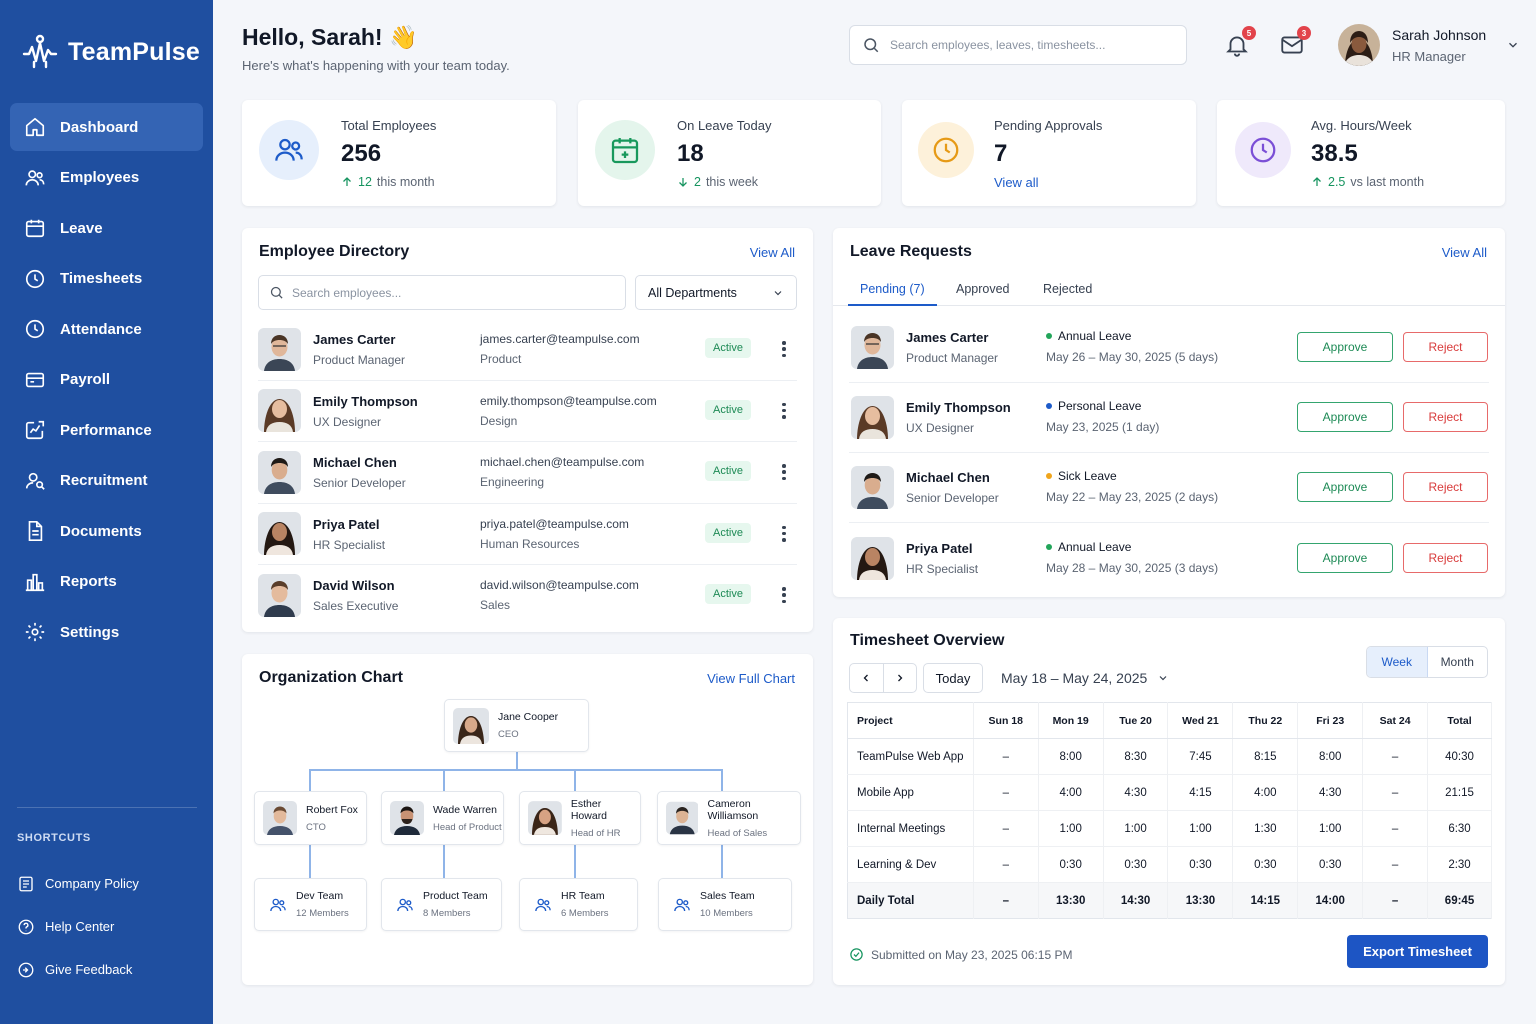  I want to click on sidebar-item-leave: Leave, so click(106, 228).